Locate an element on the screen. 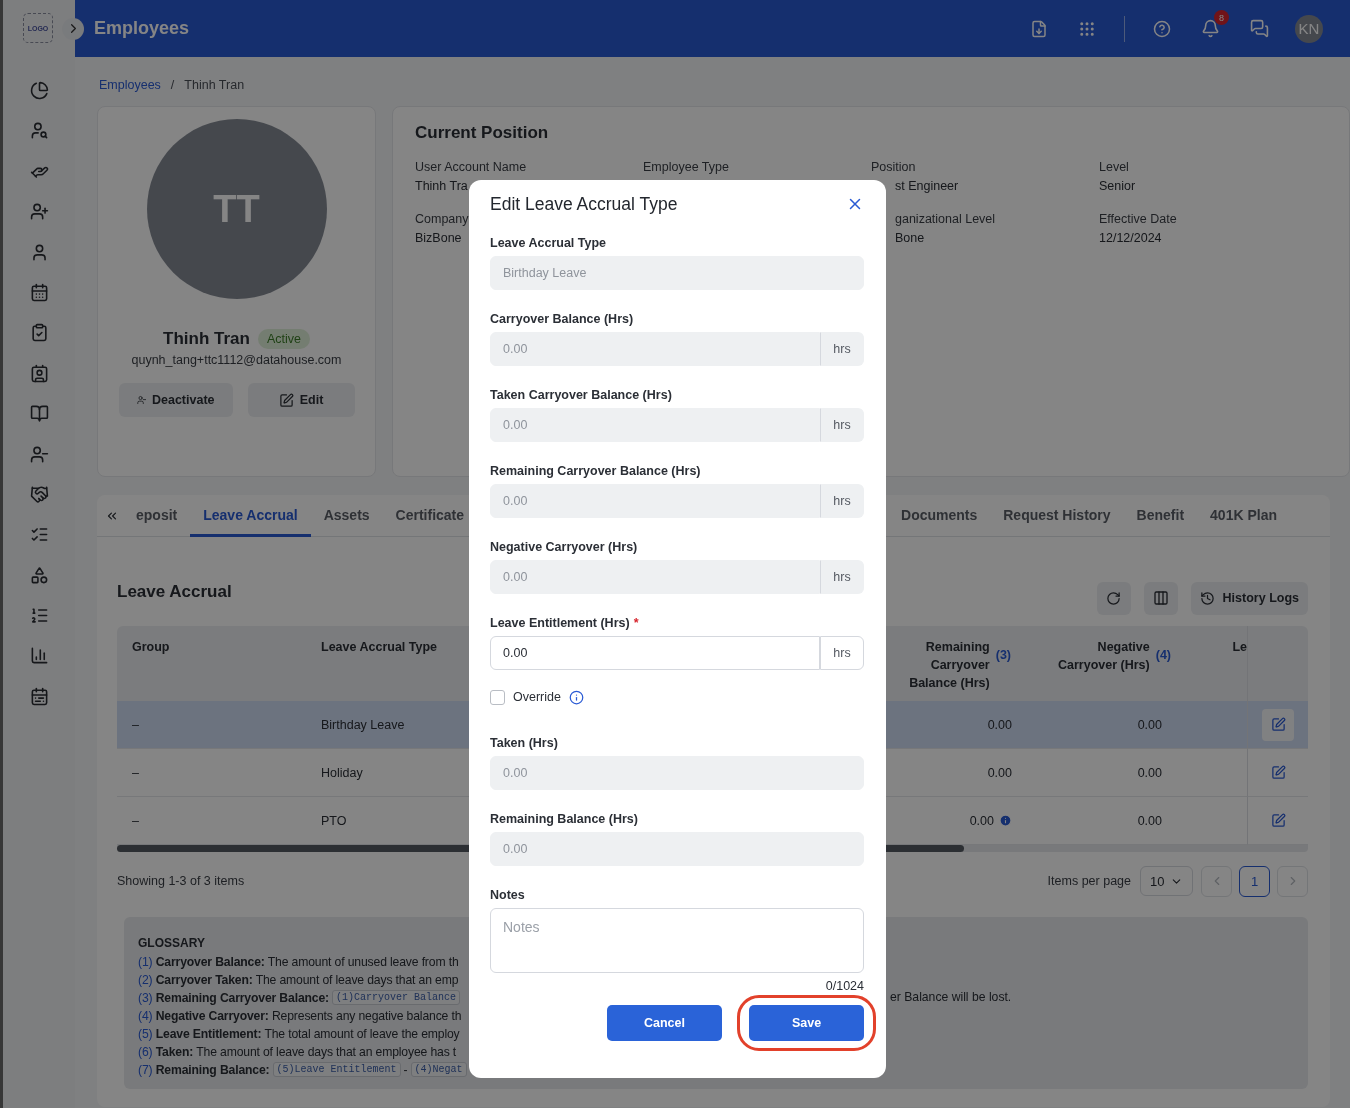  history-icon is located at coordinates (1207, 598).